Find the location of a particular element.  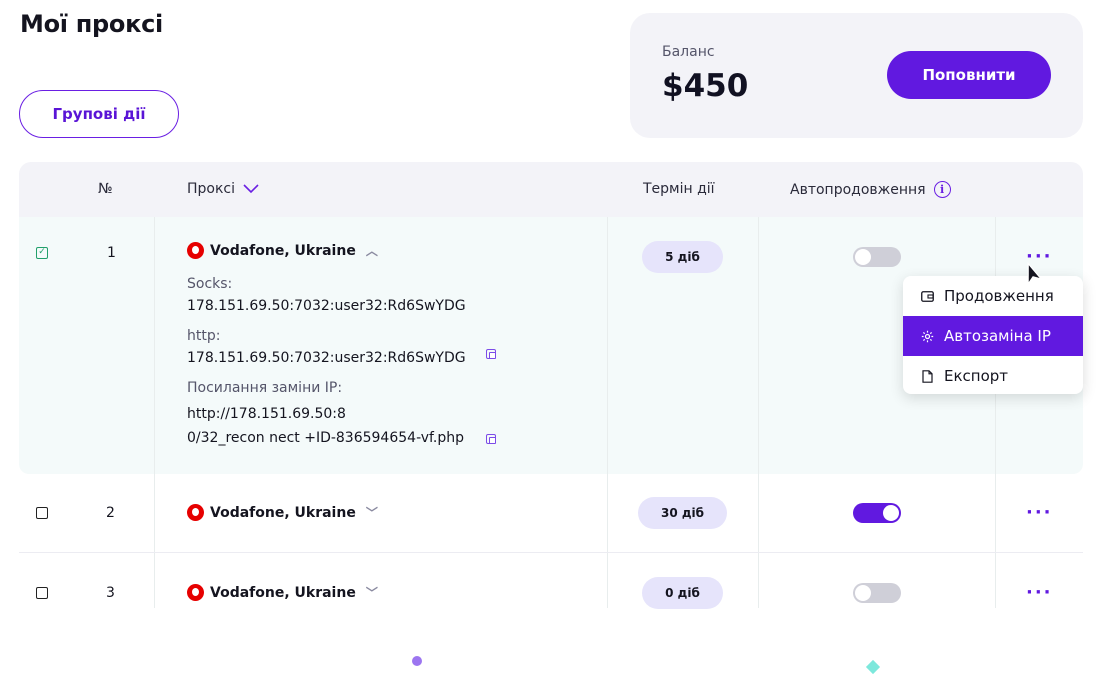

file-icon is located at coordinates (927, 376).